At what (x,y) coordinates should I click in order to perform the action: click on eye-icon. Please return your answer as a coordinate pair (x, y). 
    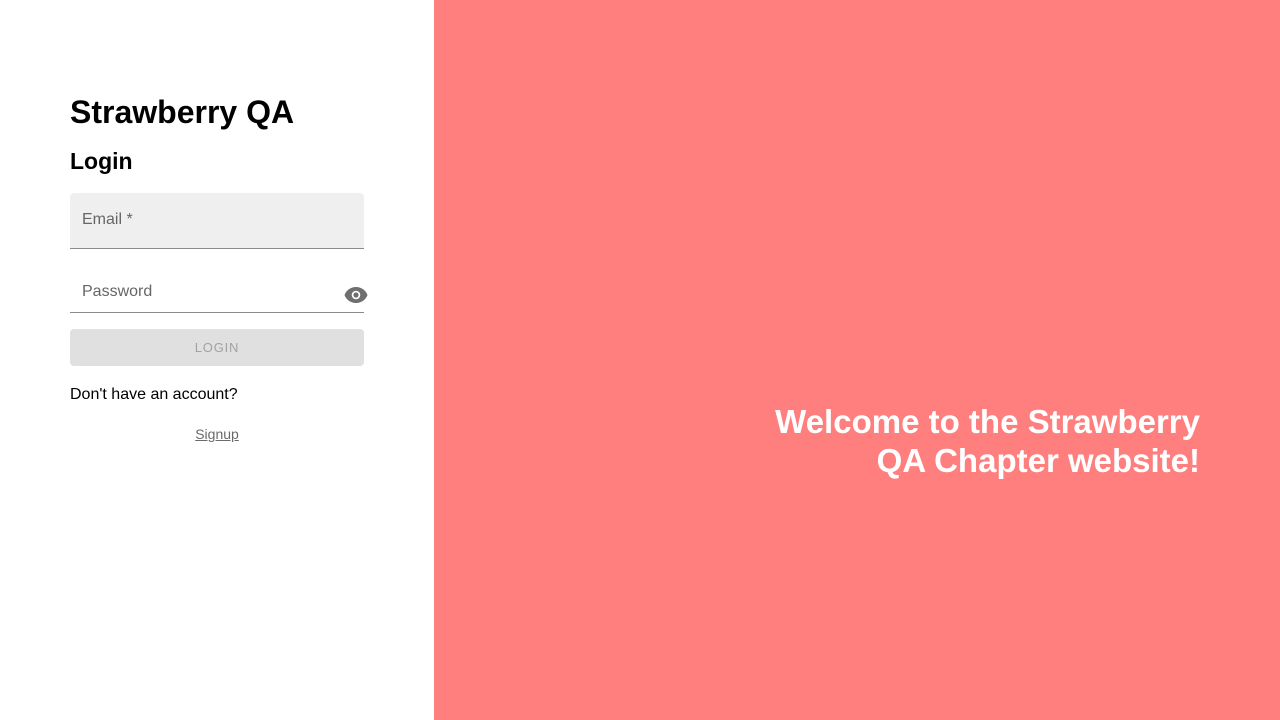
    Looking at the image, I should click on (356, 295).